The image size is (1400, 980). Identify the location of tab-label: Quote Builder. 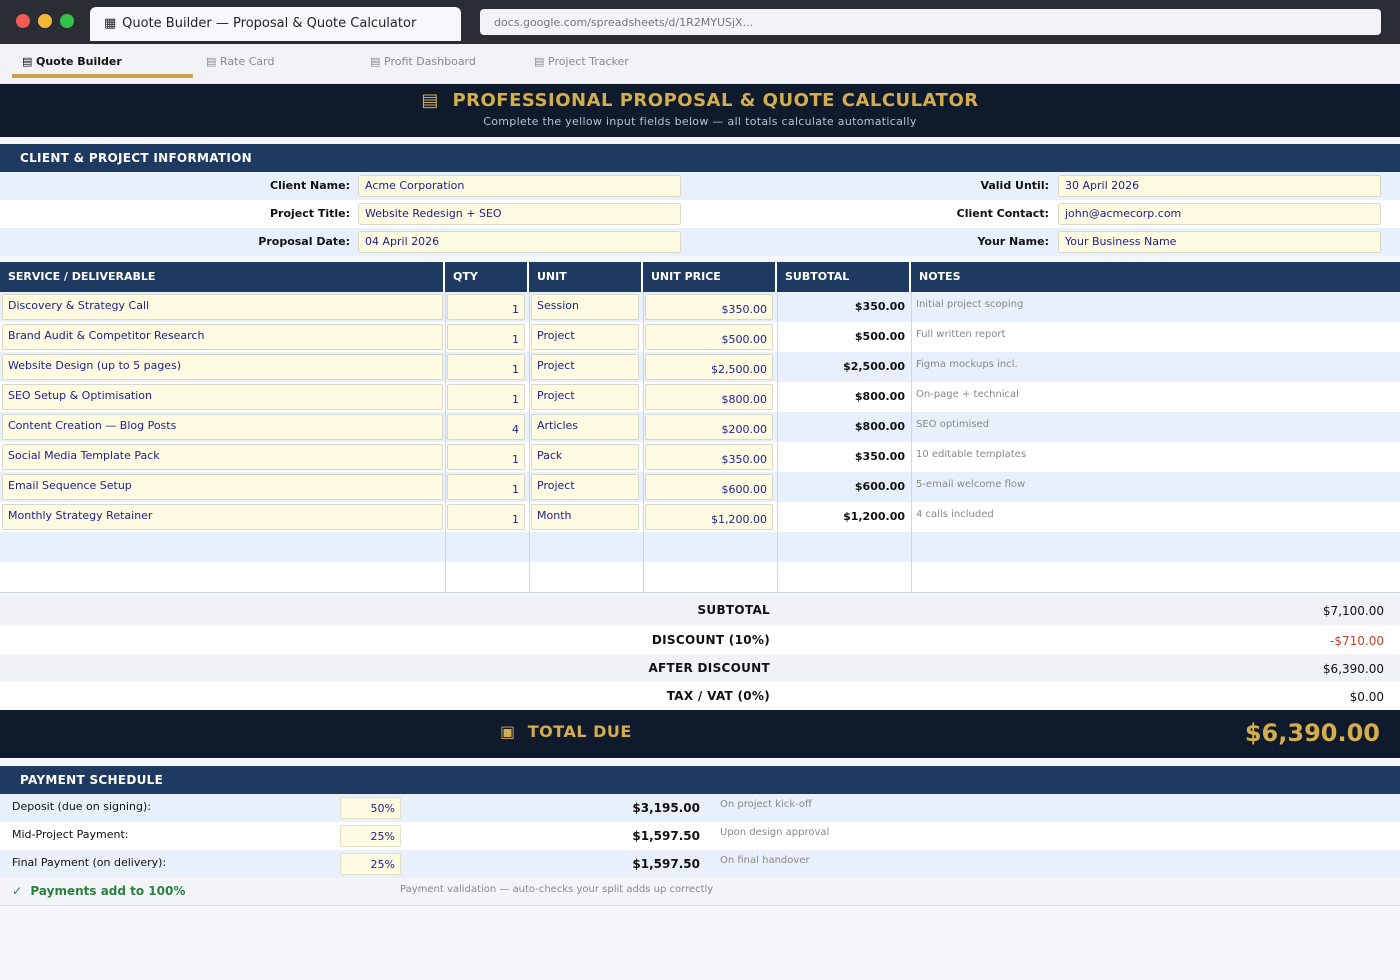
(79, 61).